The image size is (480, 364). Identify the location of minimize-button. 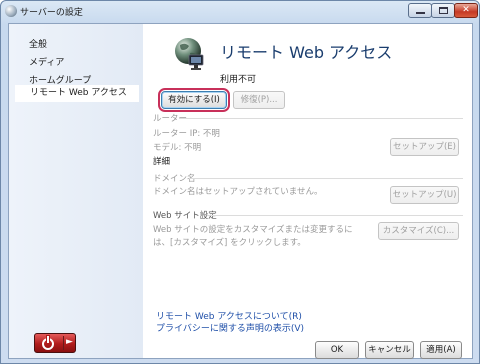
(420, 10).